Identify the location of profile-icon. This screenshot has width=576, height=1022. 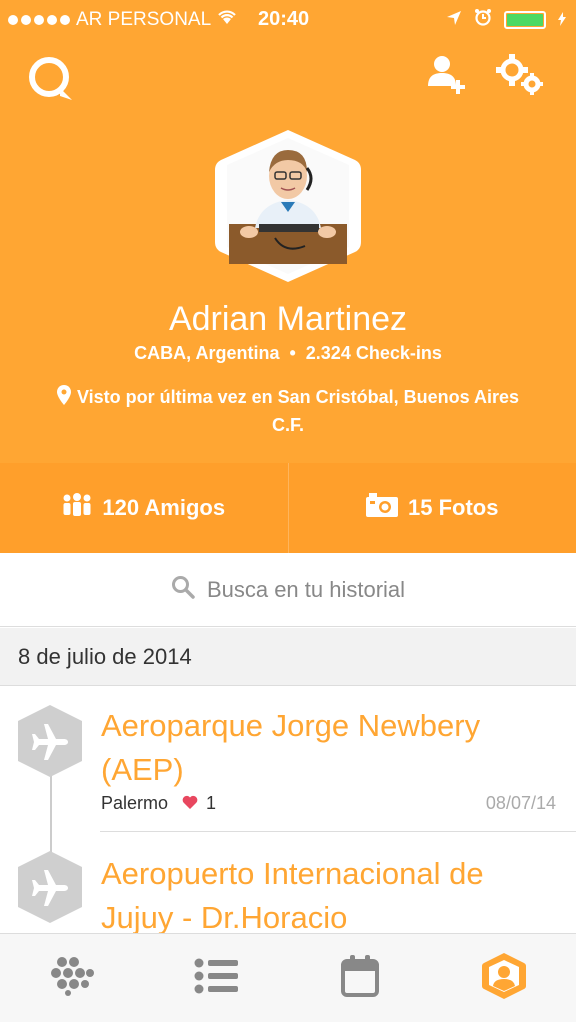
(504, 978).